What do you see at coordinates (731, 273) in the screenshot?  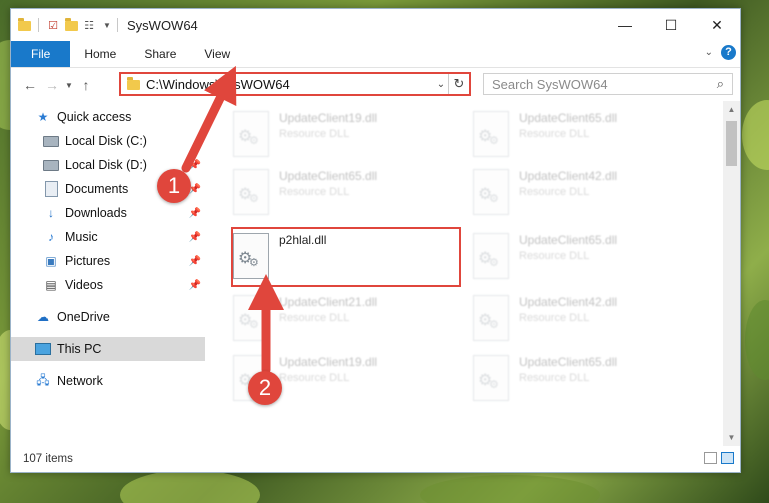 I see `vertical-scrollbar: ▲ ▼` at bounding box center [731, 273].